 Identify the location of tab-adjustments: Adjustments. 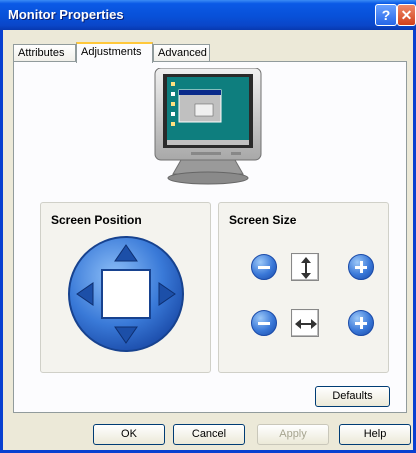
(114, 52).